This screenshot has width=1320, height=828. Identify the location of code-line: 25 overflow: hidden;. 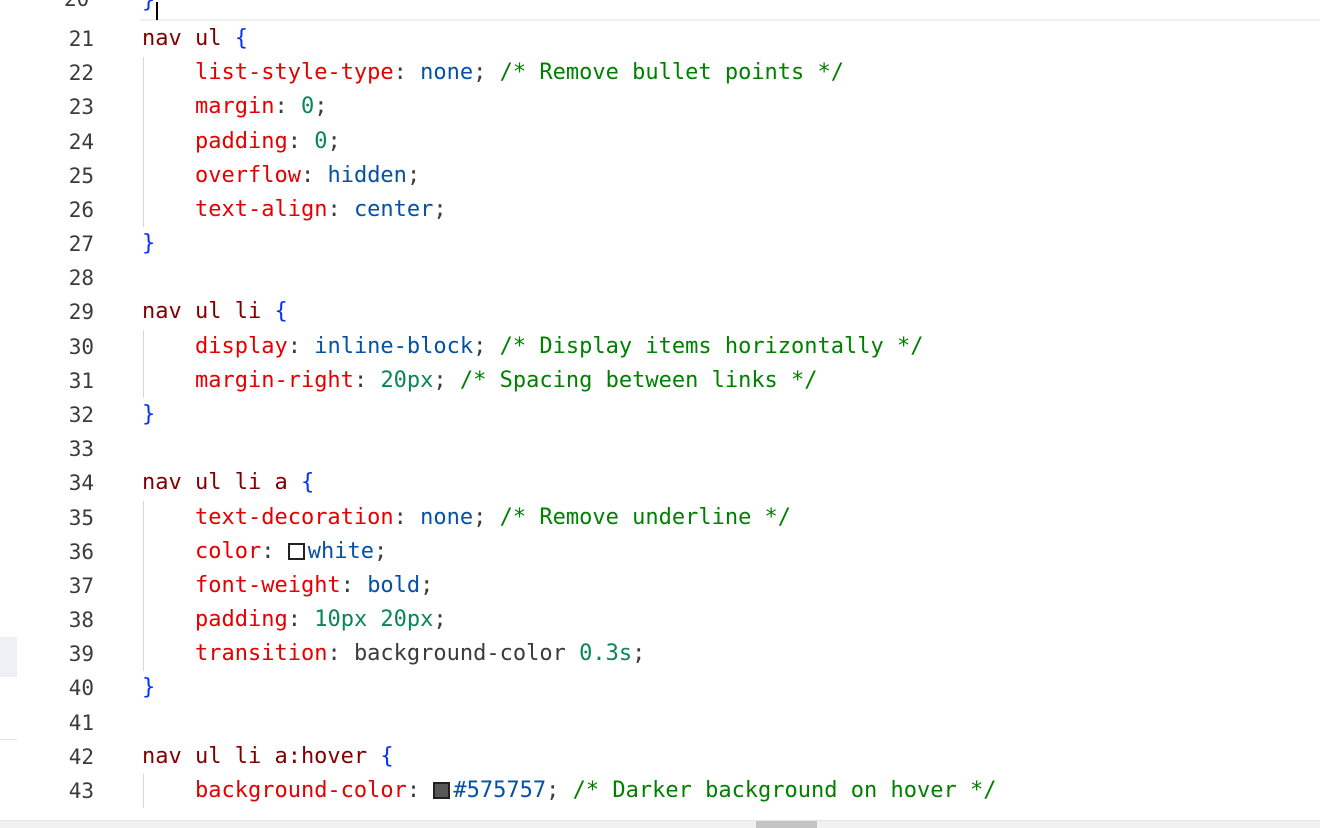
(660, 176).